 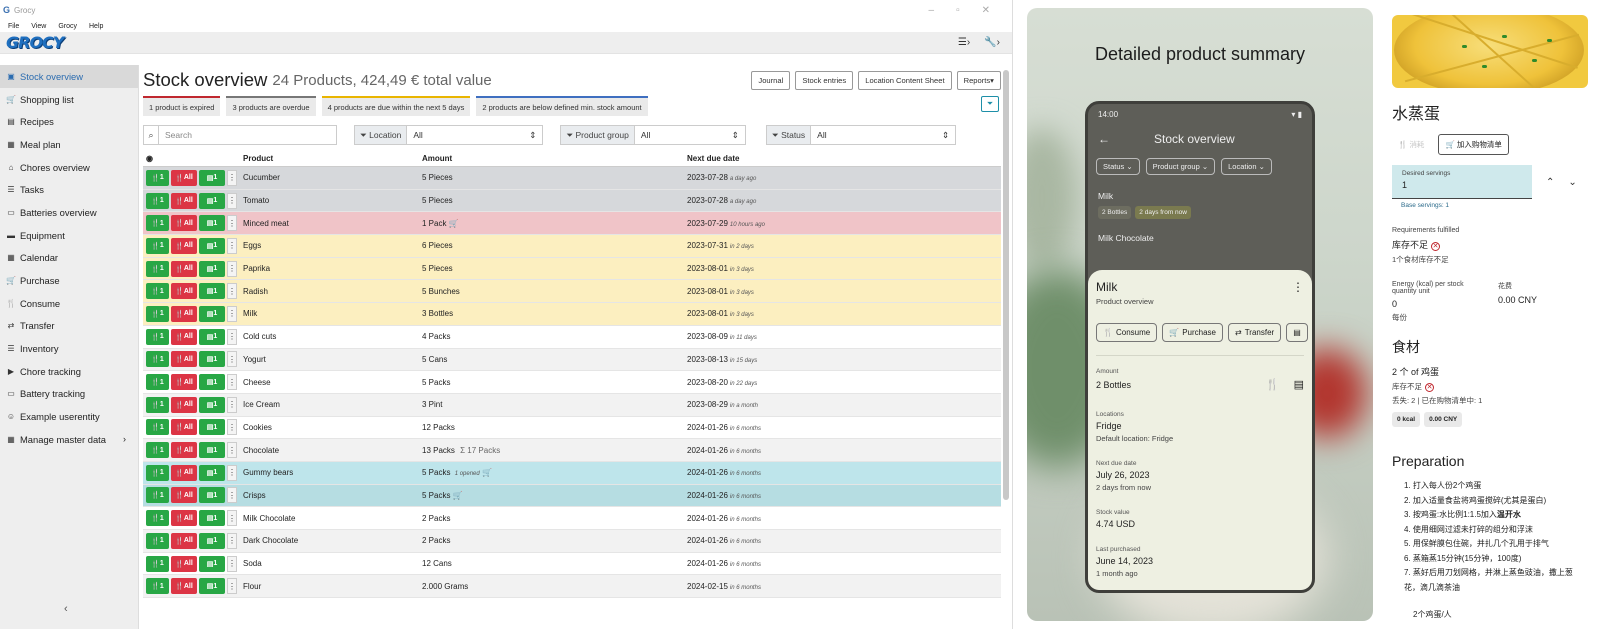 What do you see at coordinates (1118, 166) in the screenshot?
I see `status-chip: Status ⌄` at bounding box center [1118, 166].